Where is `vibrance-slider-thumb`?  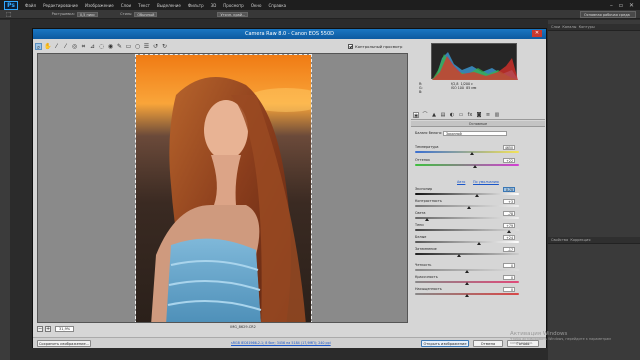 vibrance-slider-thumb is located at coordinates (467, 283).